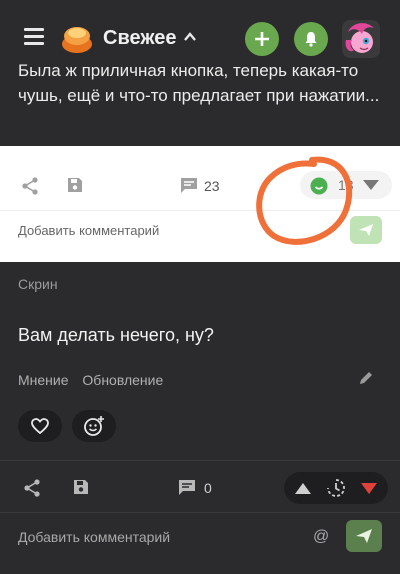  I want to click on user-avatar, so click(361, 39).